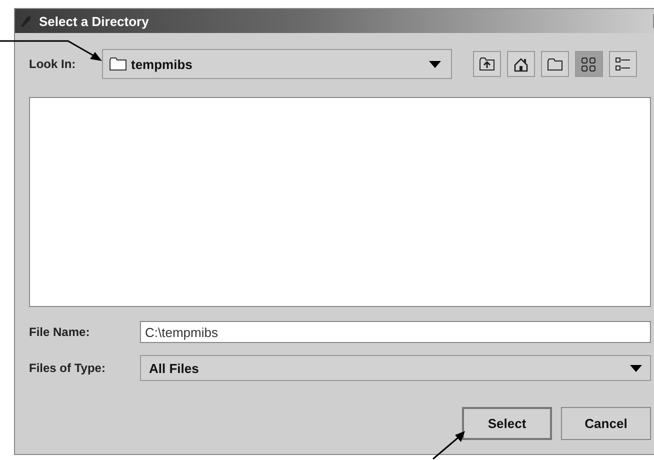 The height and width of the screenshot is (460, 654). Describe the element at coordinates (94, 21) in the screenshot. I see `window-title: Select a Directory` at that location.